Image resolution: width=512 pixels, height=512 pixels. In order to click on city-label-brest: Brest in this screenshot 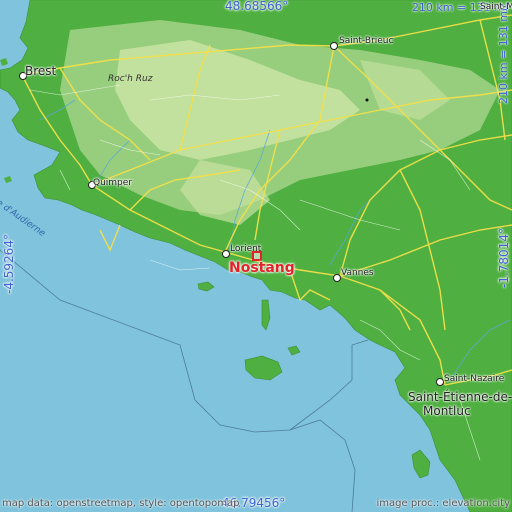, I will do `click(41, 71)`.